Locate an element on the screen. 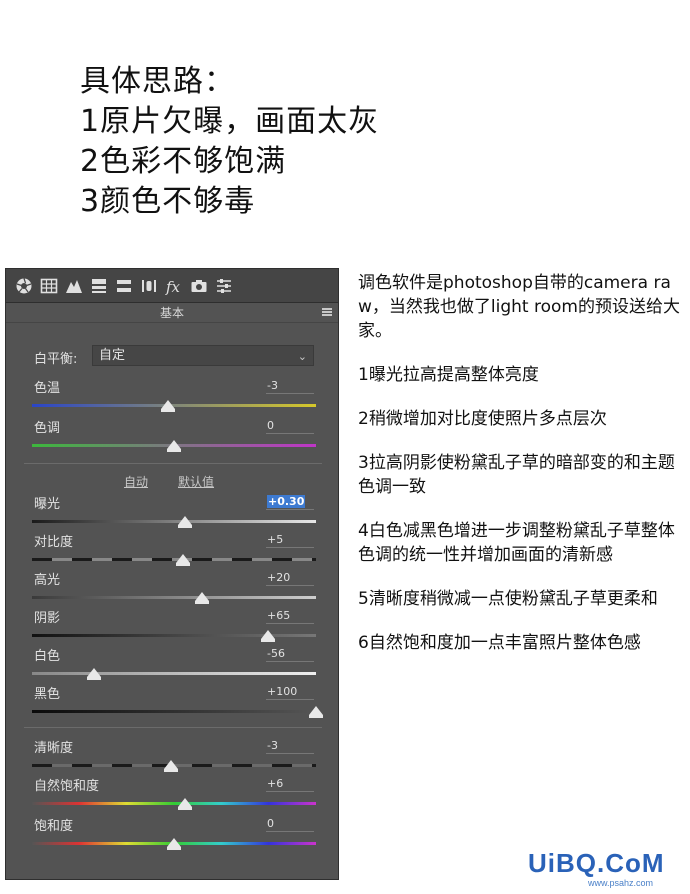  panel-title-text: 基本 is located at coordinates (171, 313).